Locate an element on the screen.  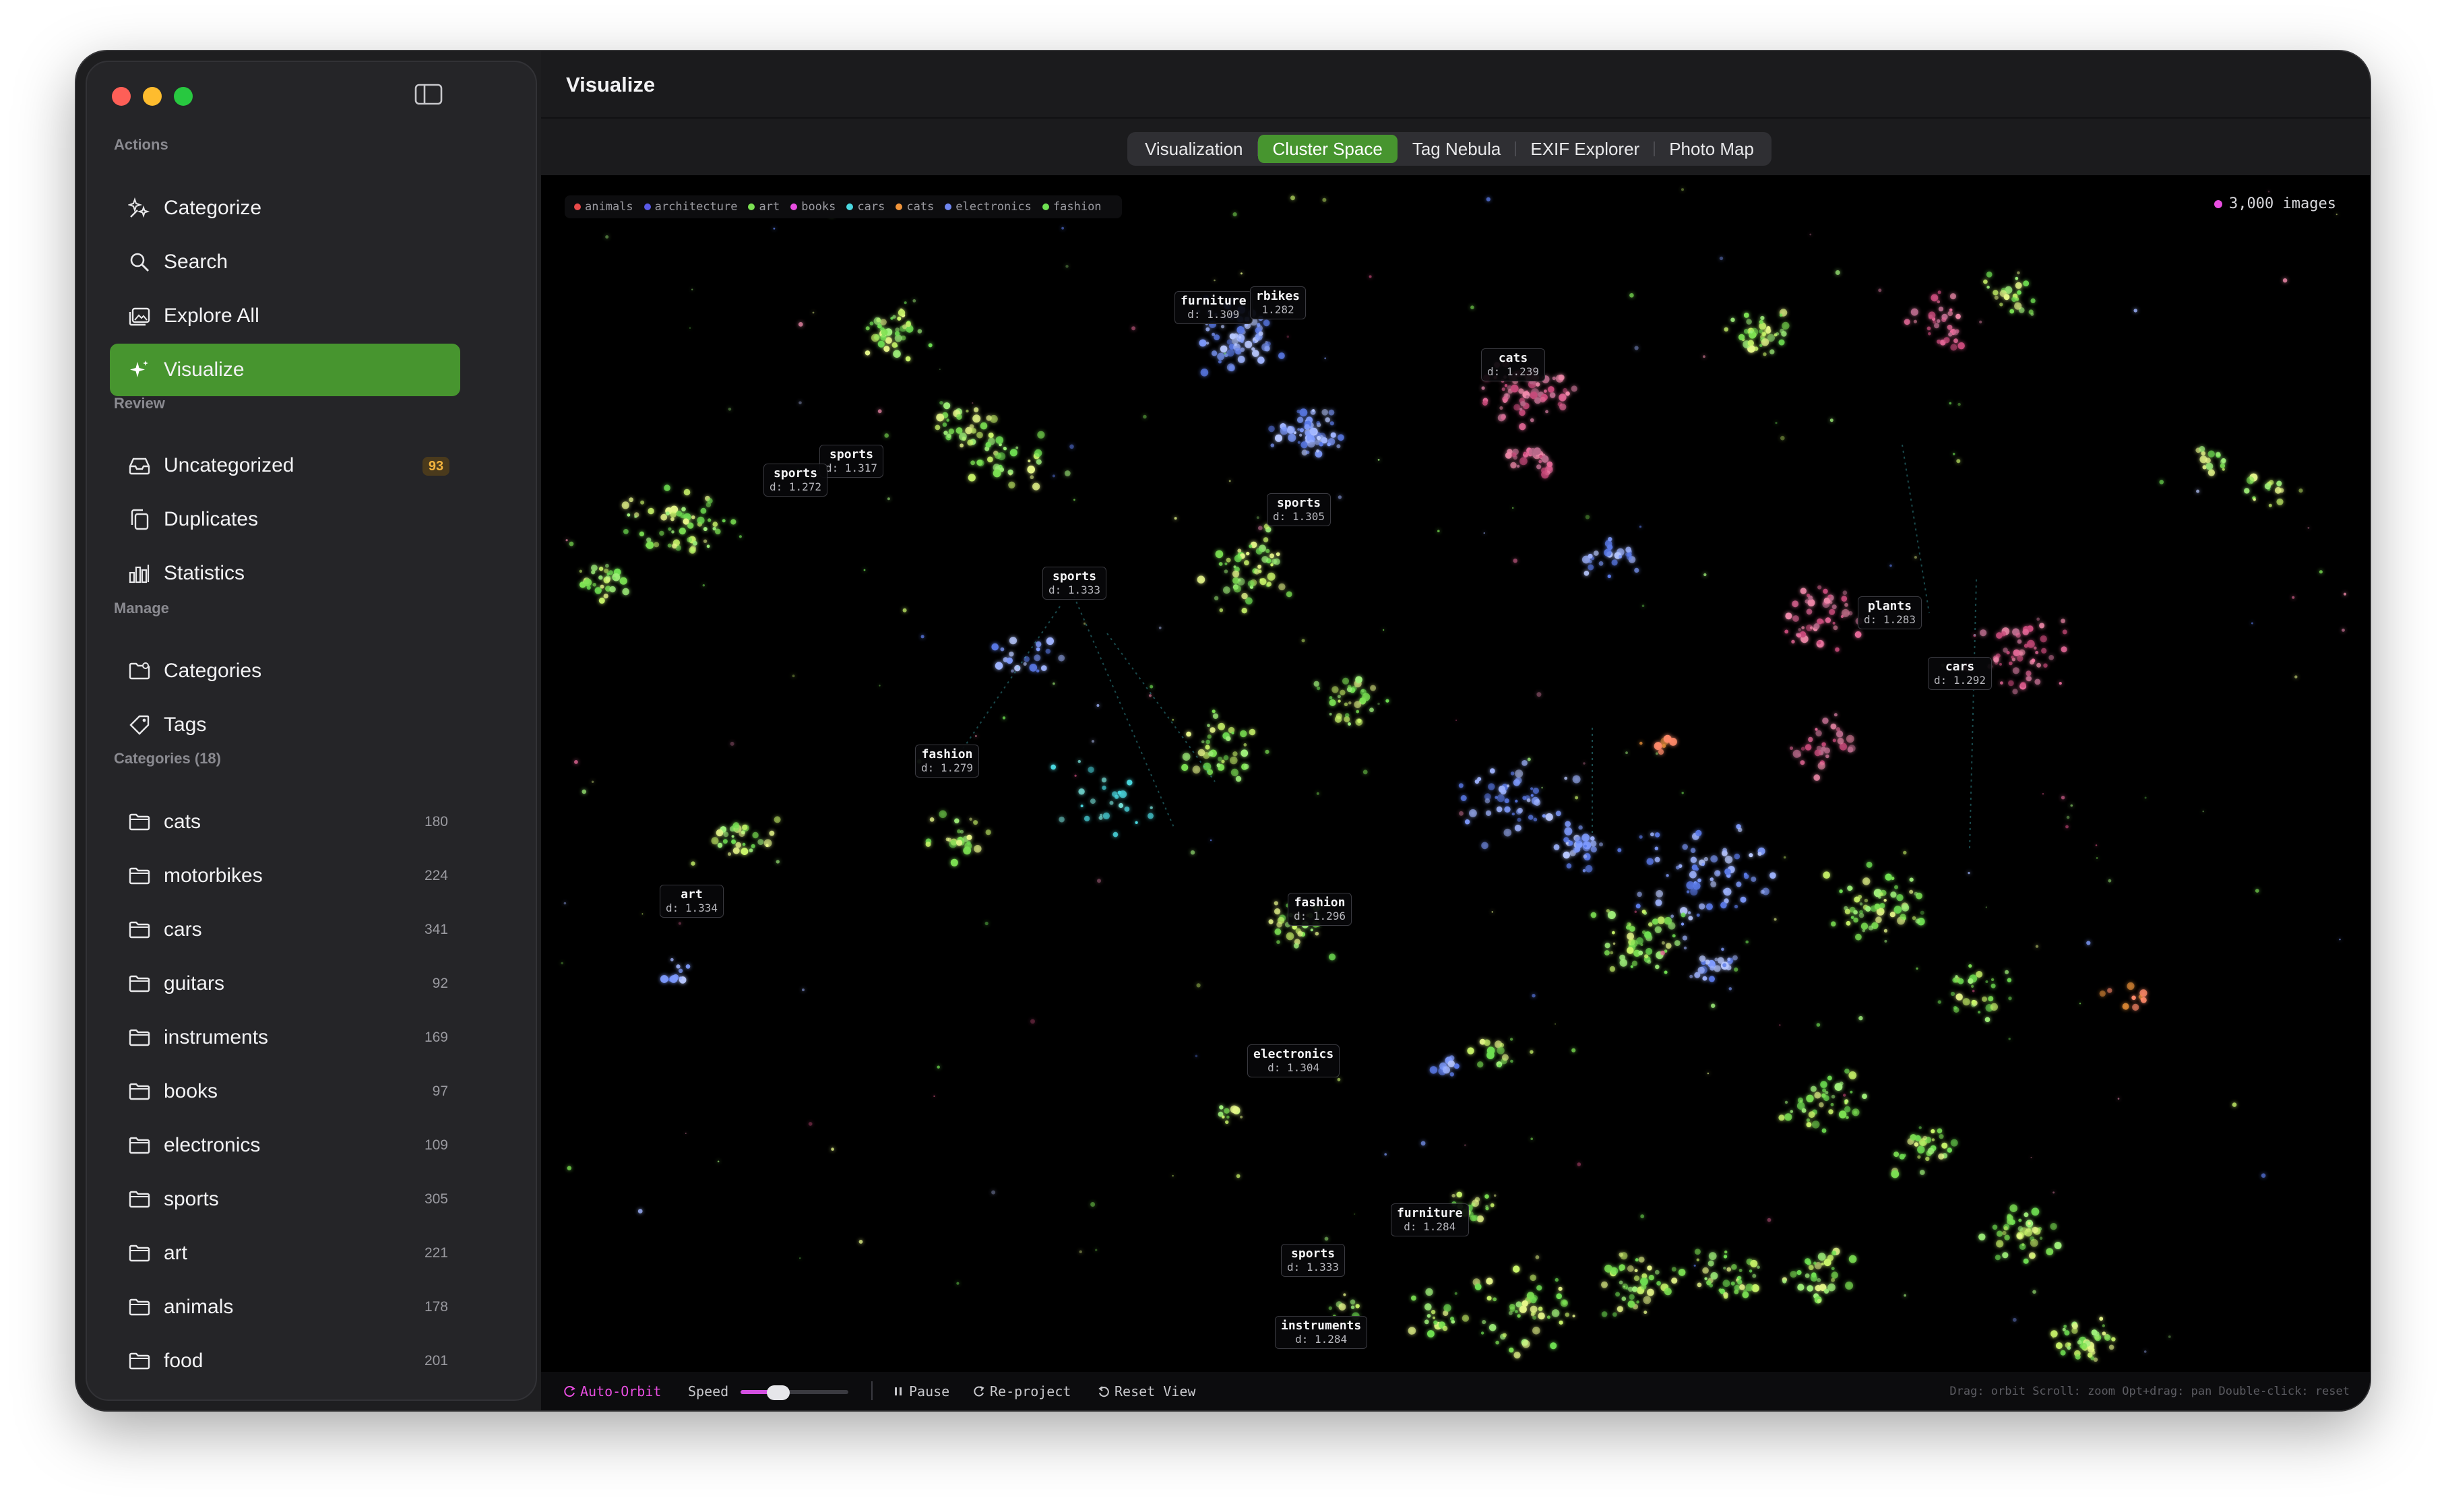
nav-item-categories: Categories is located at coordinates (285, 671).